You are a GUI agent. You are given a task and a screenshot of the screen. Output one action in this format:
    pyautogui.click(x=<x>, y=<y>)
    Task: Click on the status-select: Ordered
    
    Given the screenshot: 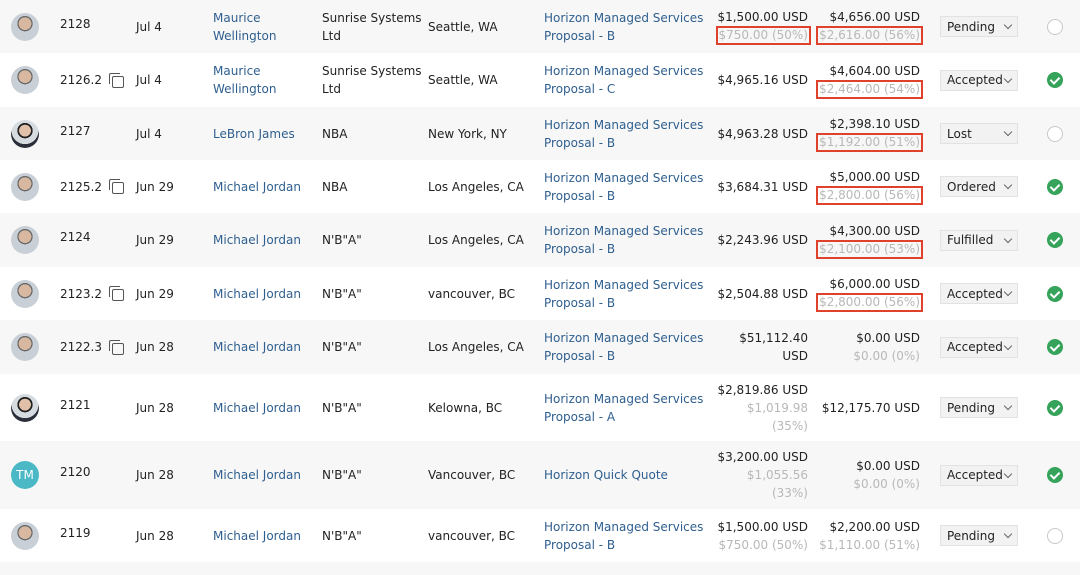 What is the action you would take?
    pyautogui.click(x=979, y=186)
    